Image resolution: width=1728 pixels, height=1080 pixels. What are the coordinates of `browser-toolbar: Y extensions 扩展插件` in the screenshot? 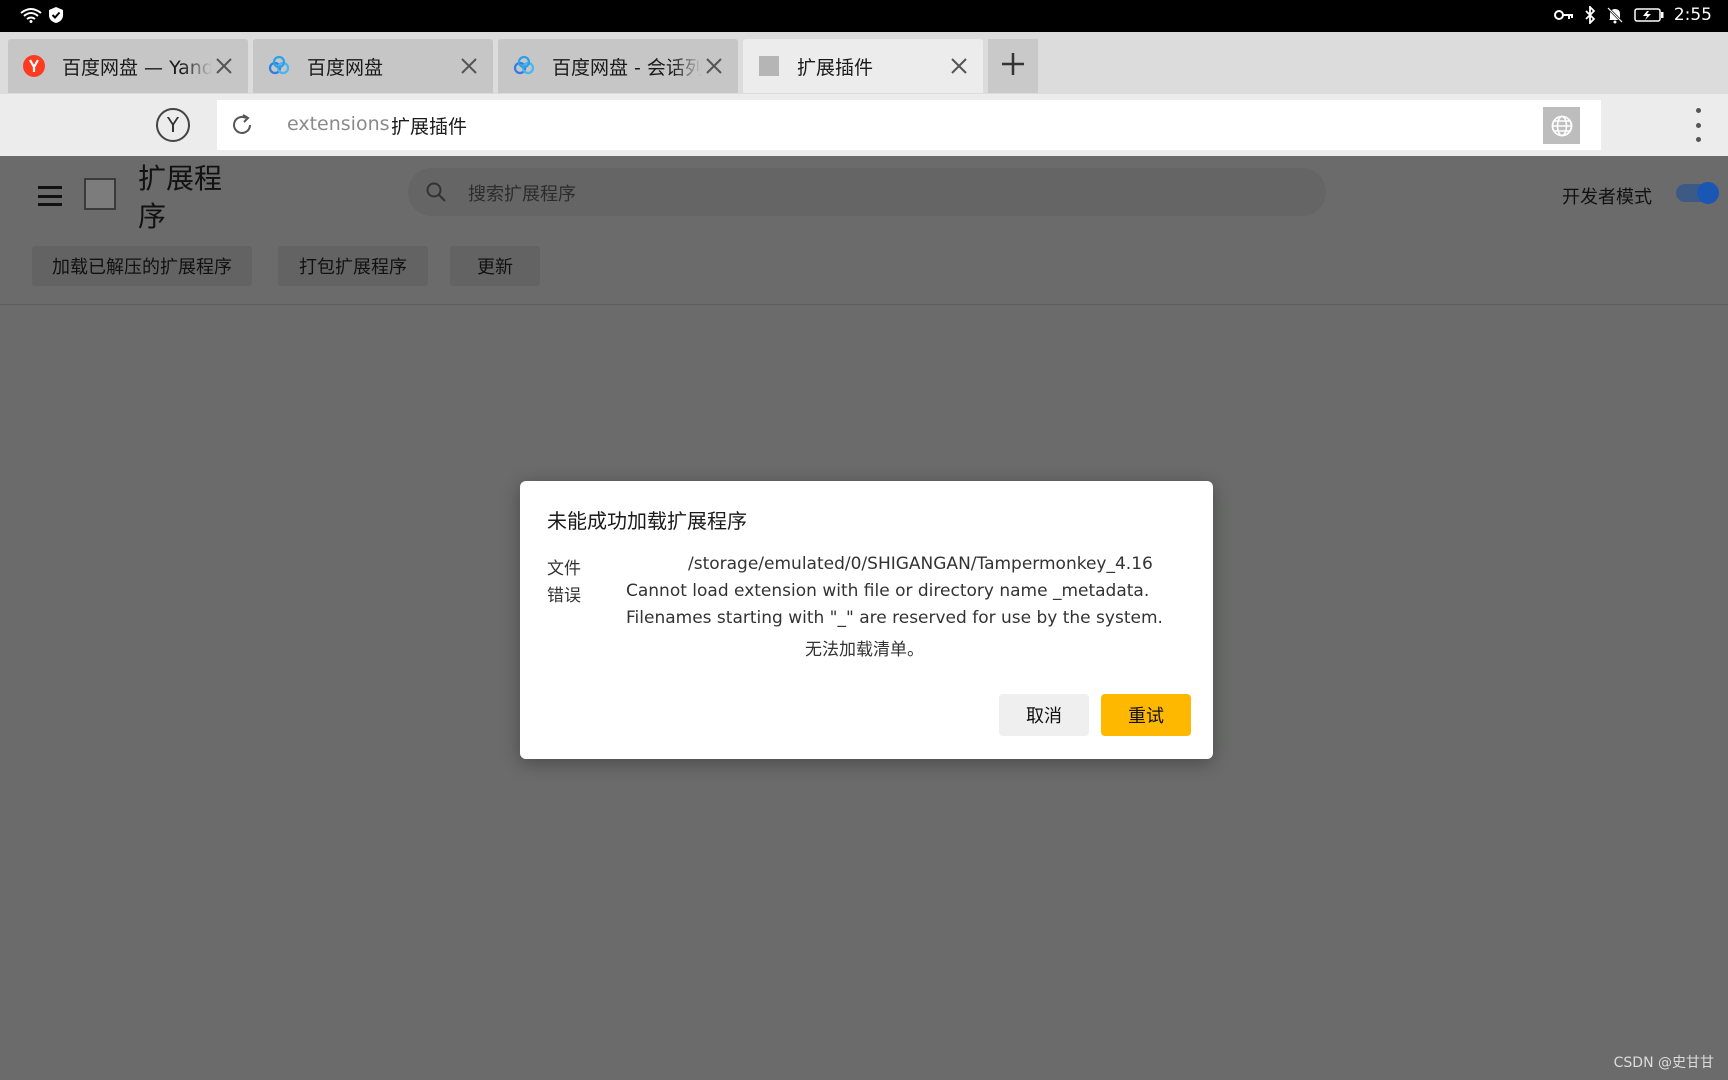 It's located at (864, 125).